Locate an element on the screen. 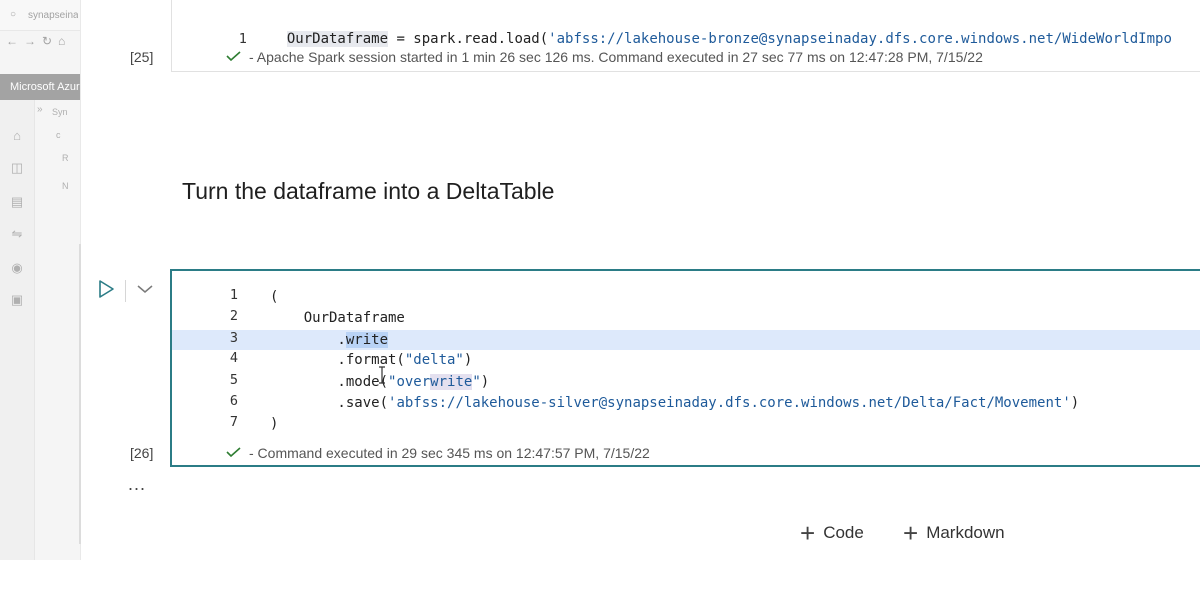 This screenshot has height=600, width=1200. exec-count-25: [25] is located at coordinates (142, 57).